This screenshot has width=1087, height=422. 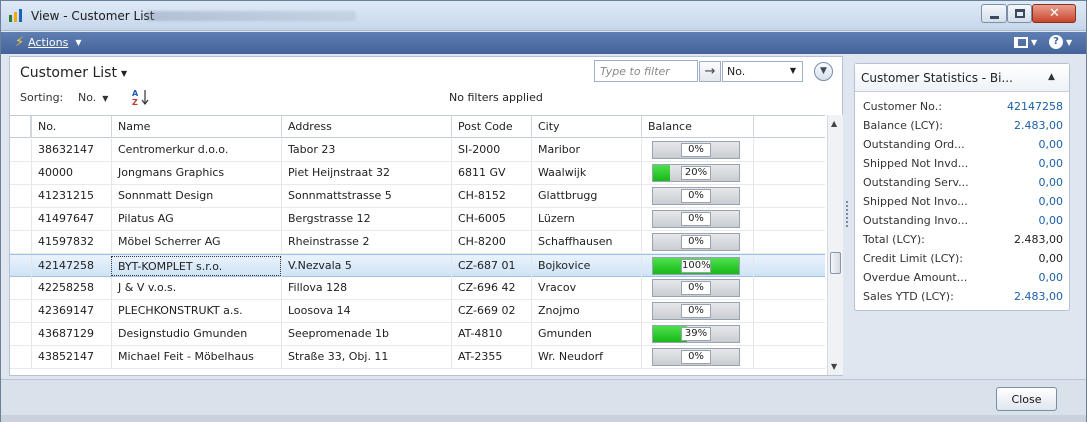 I want to click on cell-no: 42369147, so click(x=71, y=311).